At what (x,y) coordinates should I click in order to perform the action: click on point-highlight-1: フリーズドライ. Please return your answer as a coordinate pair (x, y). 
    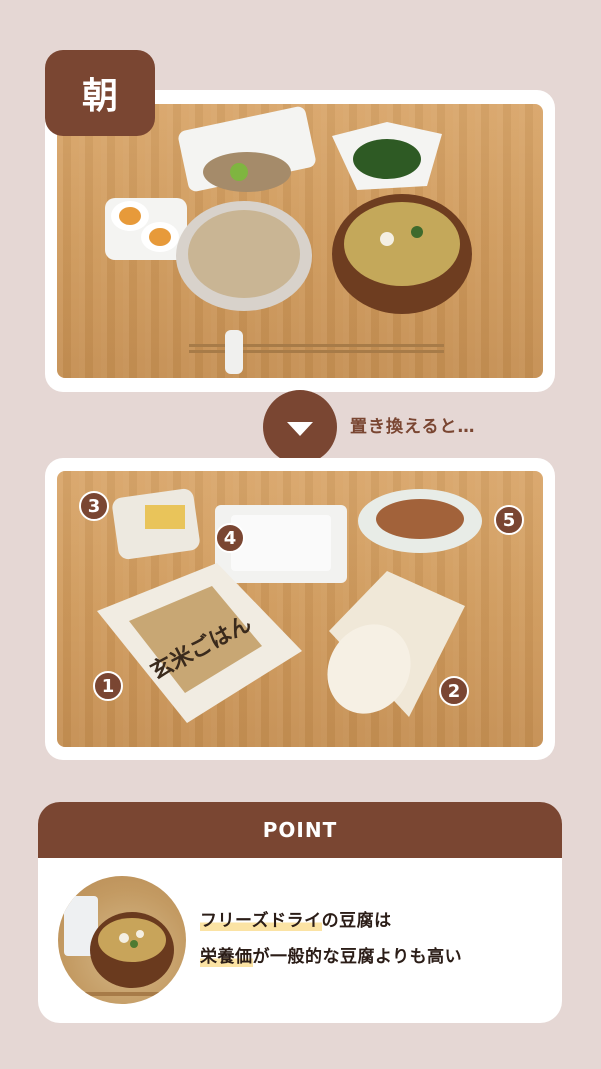
    Looking at the image, I should click on (261, 921).